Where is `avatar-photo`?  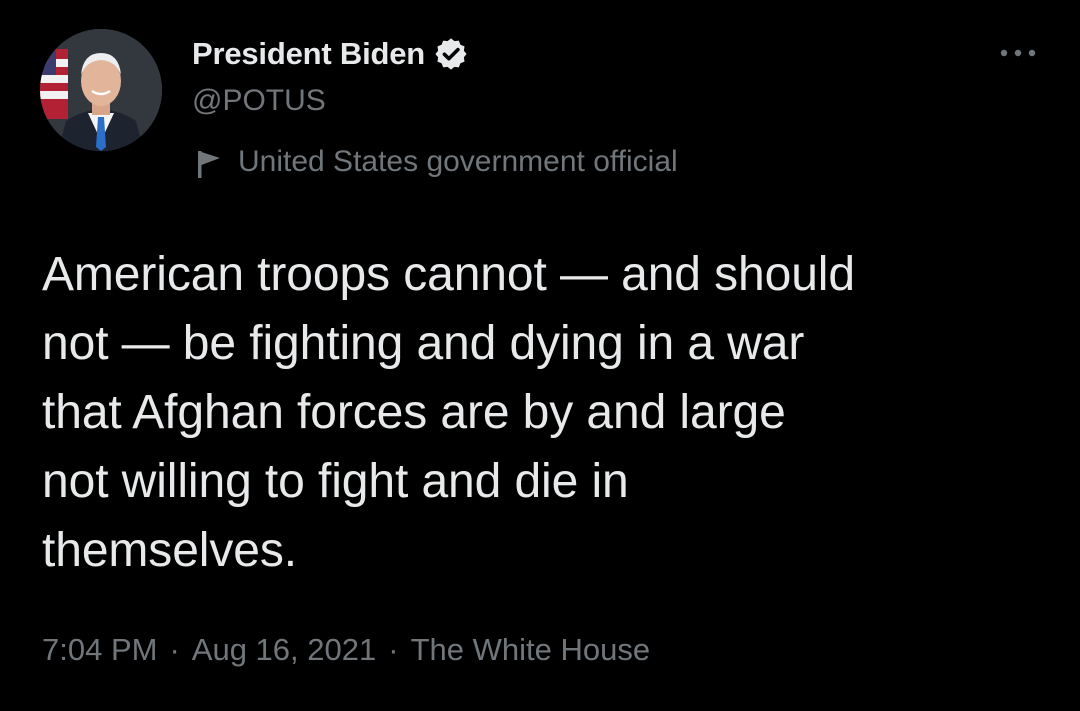 avatar-photo is located at coordinates (101, 90).